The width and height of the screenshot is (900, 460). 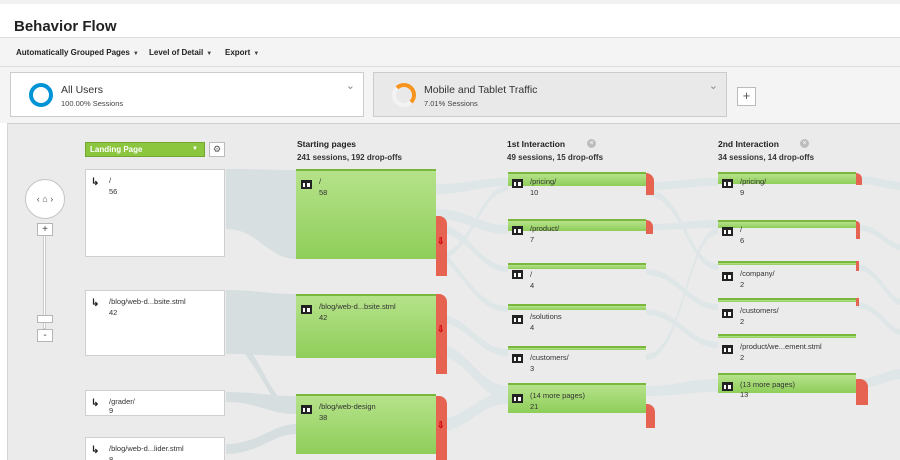 I want to click on node-count: 9, so click(x=742, y=192).